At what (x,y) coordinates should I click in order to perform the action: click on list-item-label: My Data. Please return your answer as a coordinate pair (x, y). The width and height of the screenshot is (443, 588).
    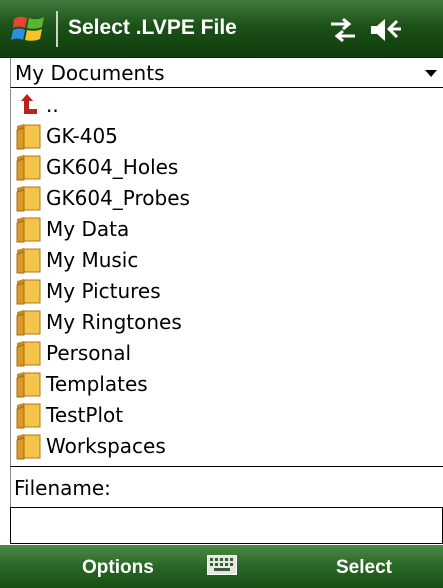
    Looking at the image, I should click on (88, 229).